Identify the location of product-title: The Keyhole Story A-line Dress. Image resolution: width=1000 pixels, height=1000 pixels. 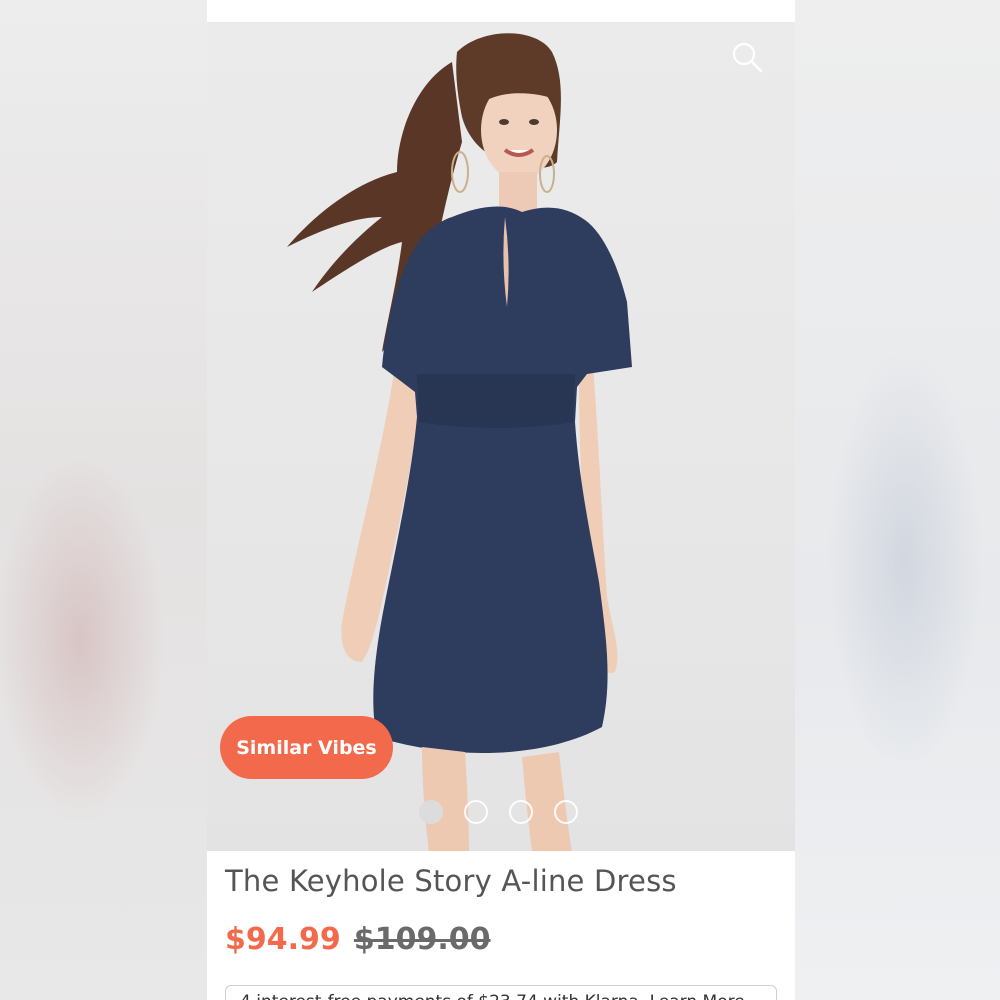
(451, 881).